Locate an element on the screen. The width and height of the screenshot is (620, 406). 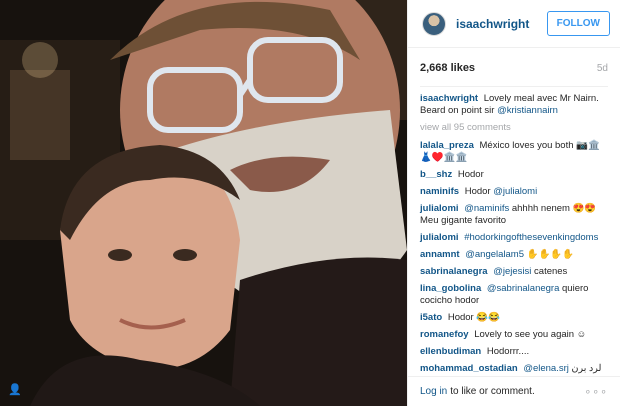
caption-mention: @kristiannairn is located at coordinates (527, 110).